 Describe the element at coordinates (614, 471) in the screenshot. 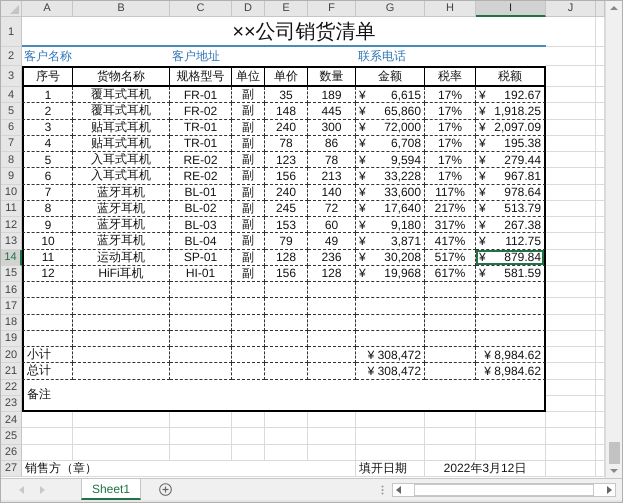

I see `scroll-down-icon` at that location.